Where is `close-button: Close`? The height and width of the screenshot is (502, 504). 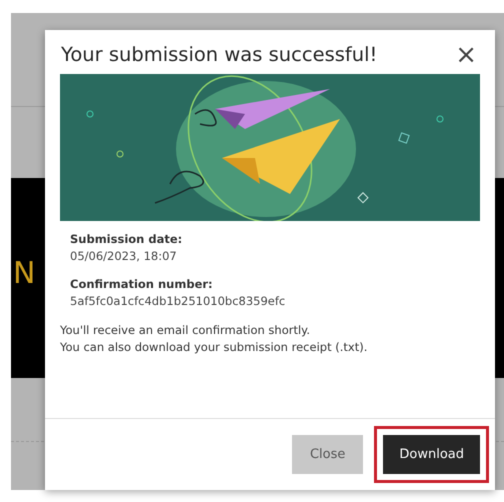
close-button: Close is located at coordinates (328, 454).